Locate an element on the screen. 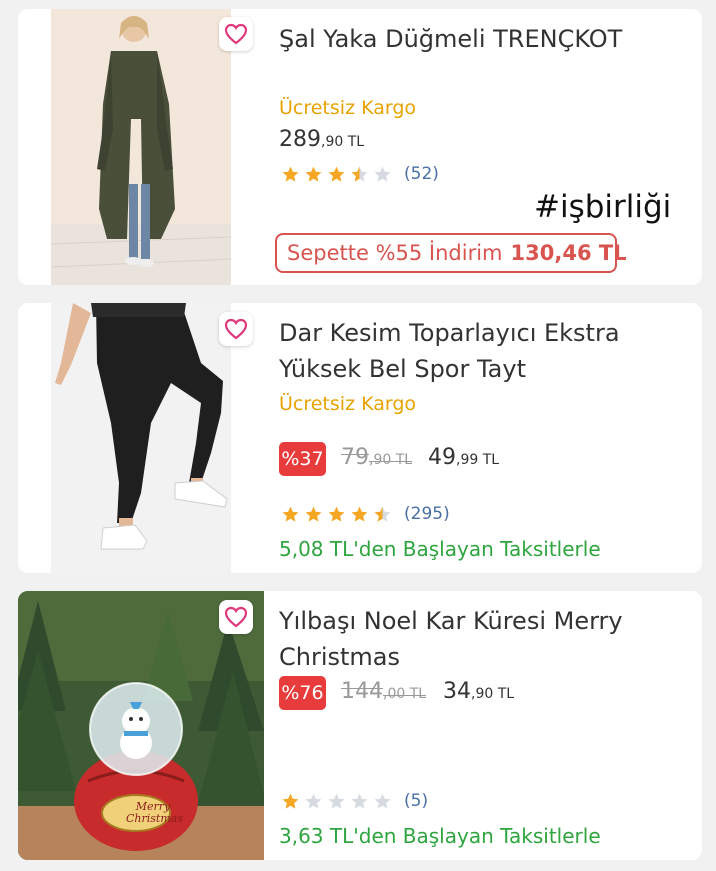 Image resolution: width=716 pixels, height=871 pixels. product-title: Şal Yaka Düğmeli TRENÇKOT is located at coordinates (479, 39).